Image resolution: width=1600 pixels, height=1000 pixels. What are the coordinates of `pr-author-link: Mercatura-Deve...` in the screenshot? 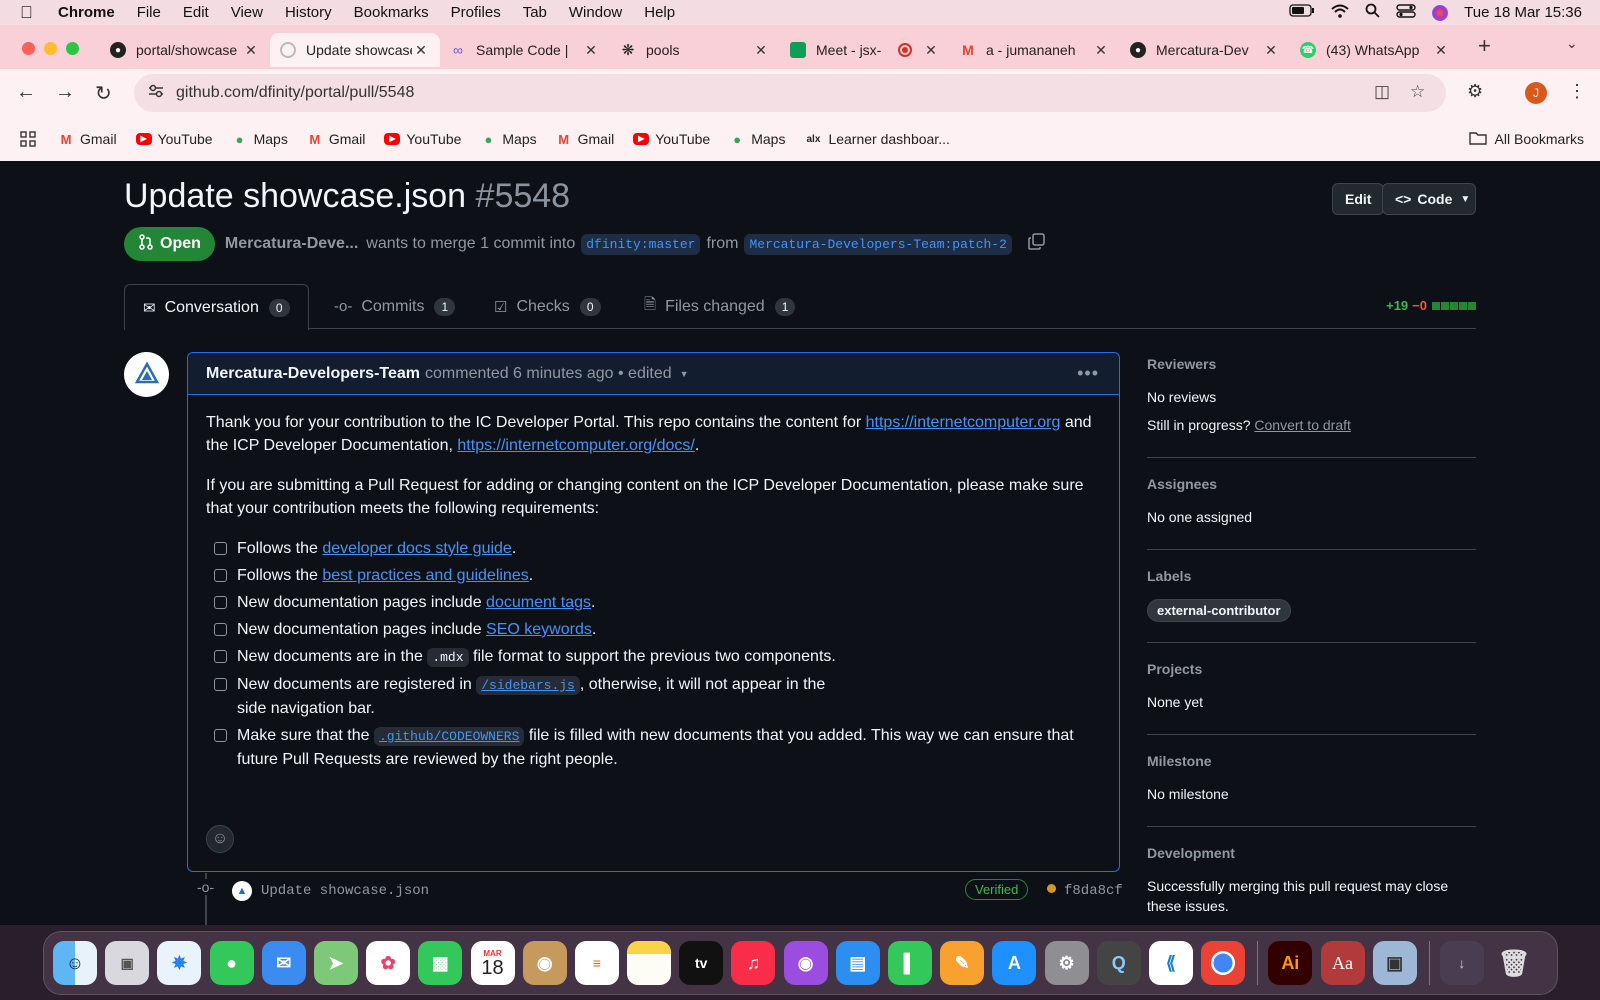 It's located at (291, 244).